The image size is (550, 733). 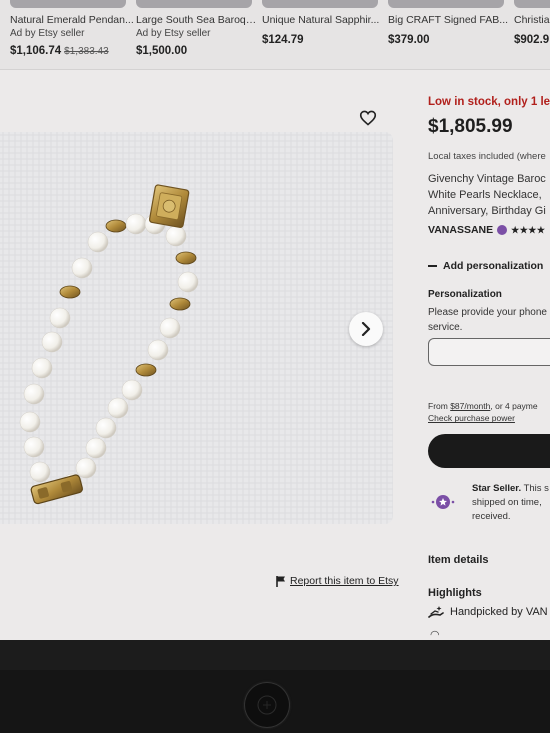 What do you see at coordinates (536, 488) in the screenshot?
I see `star-seller-line: This s` at bounding box center [536, 488].